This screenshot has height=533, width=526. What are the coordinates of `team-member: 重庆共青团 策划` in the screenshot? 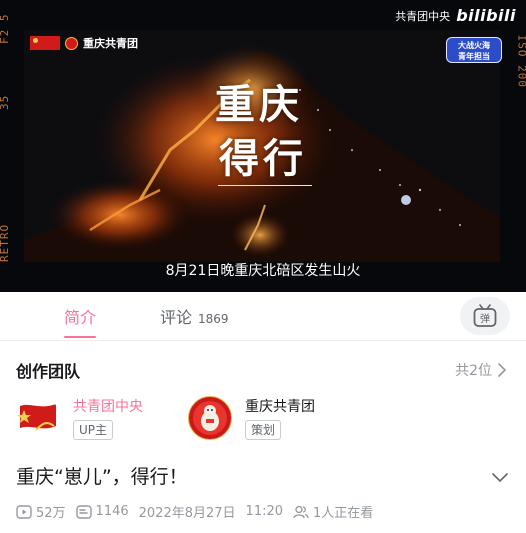 It's located at (251, 418).